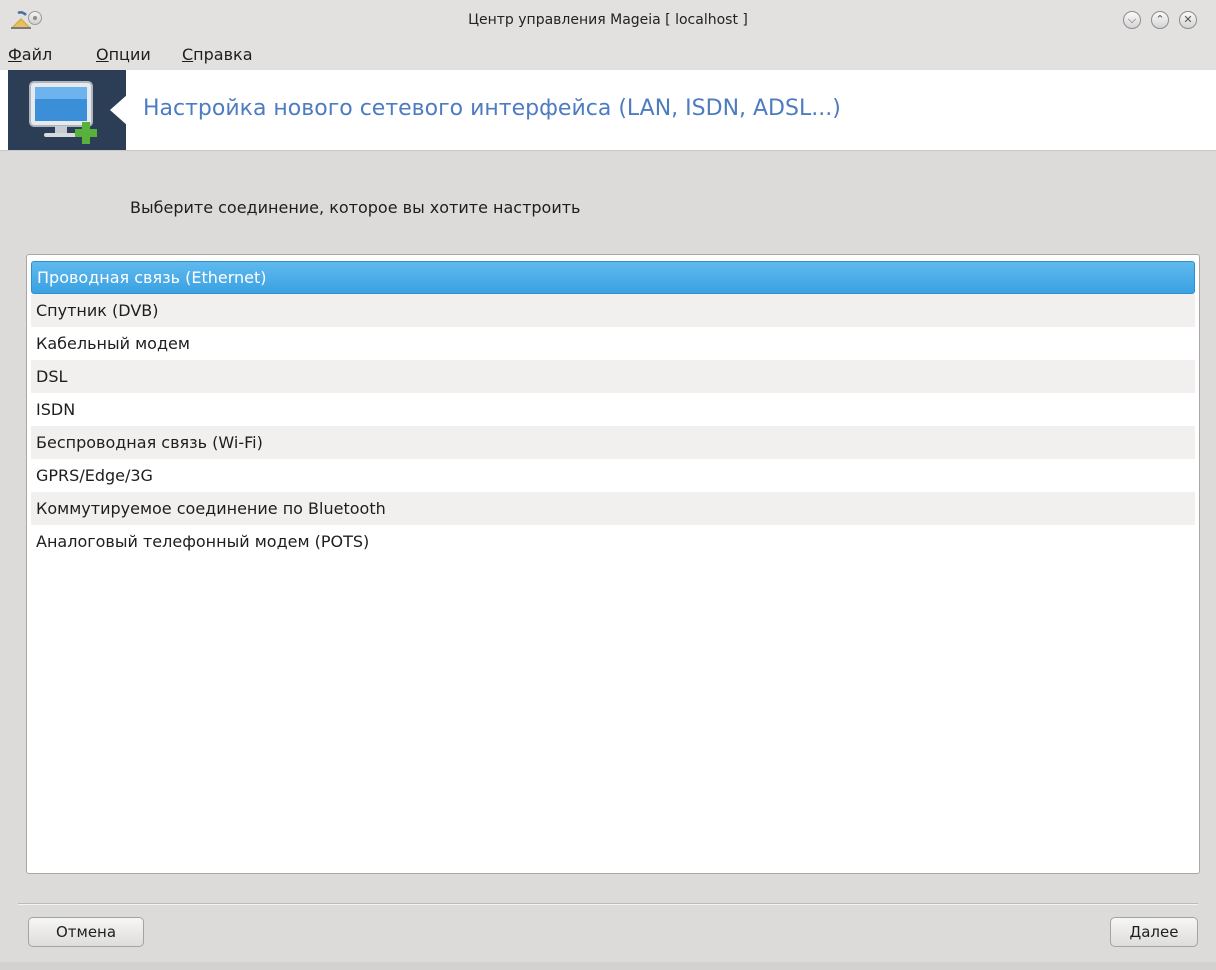  What do you see at coordinates (134, 110) in the screenshot?
I see `header-pointer` at bounding box center [134, 110].